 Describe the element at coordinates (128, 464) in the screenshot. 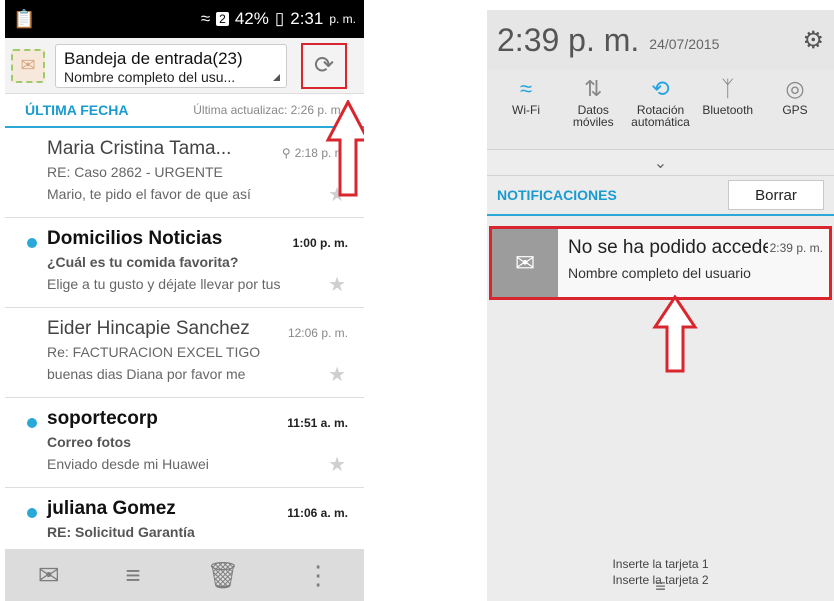

I see `message-preview: Enviado desde mi Huawei` at that location.